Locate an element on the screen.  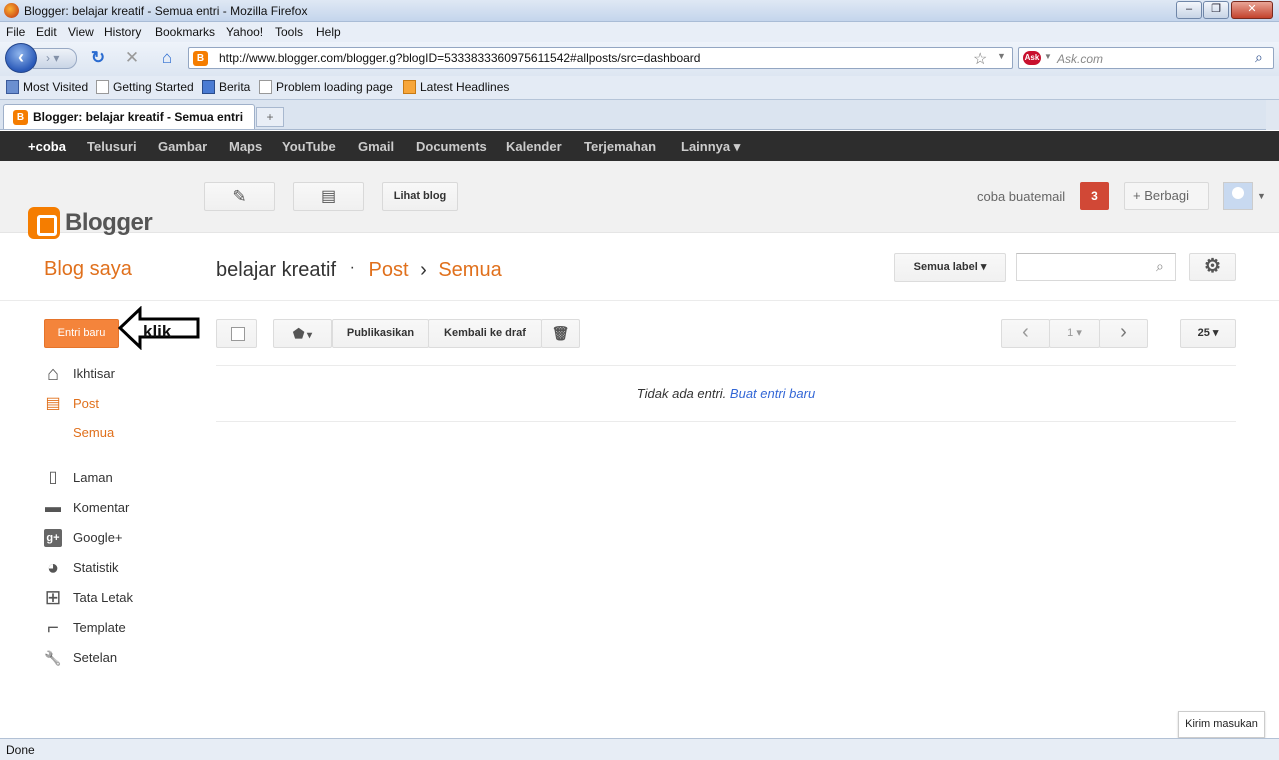
tab-label: Blogger: belajar kreatif - Semua entri is located at coordinates (138, 117).